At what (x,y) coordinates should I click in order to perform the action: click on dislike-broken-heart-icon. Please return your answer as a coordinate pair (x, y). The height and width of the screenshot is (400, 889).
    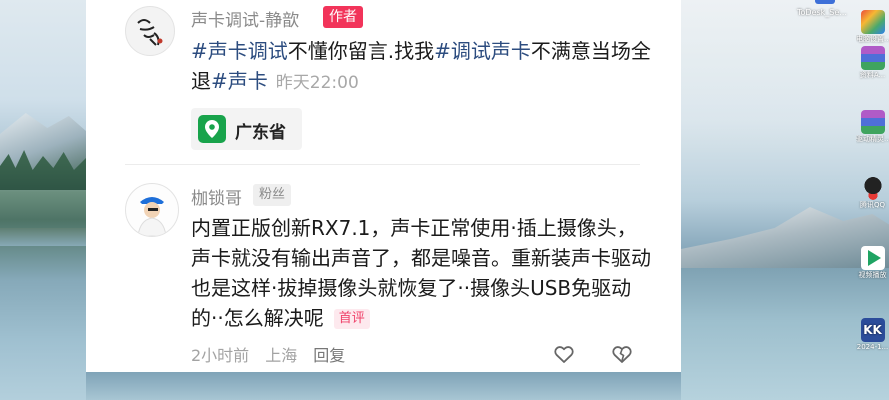
    Looking at the image, I should click on (622, 354).